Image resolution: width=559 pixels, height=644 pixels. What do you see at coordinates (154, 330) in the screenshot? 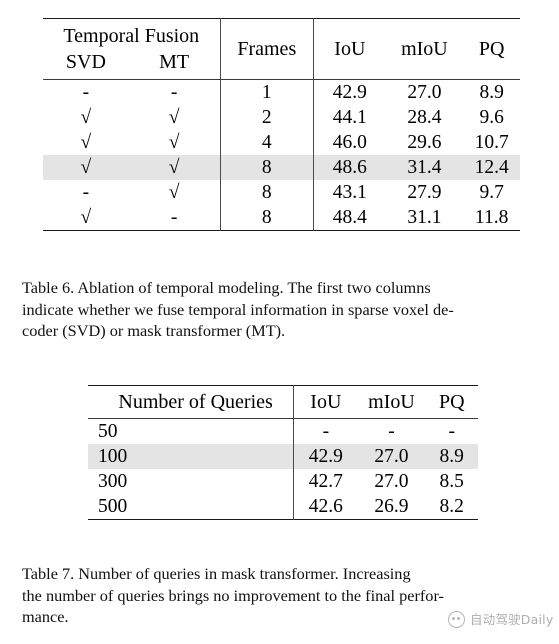
I see `caption-line: coder (SVD) or mask transformer (MT).` at bounding box center [154, 330].